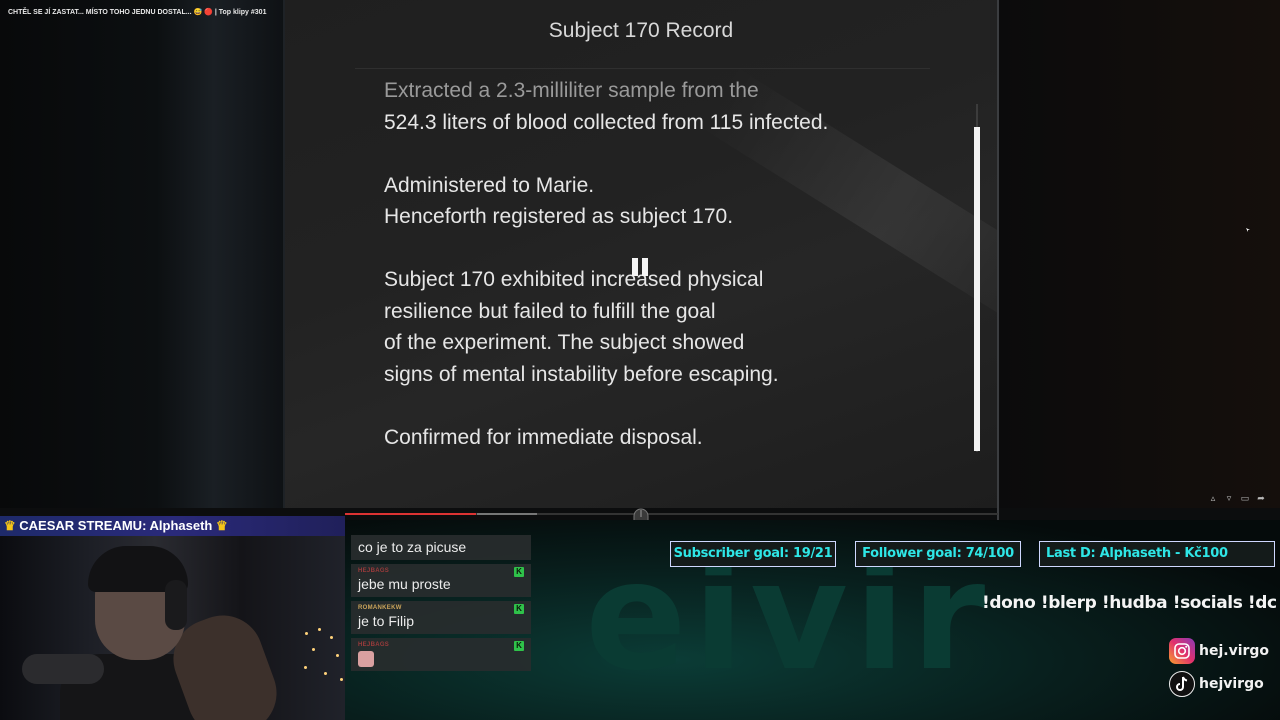 The height and width of the screenshot is (720, 1280). Describe the element at coordinates (543, 437) in the screenshot. I see `document-line: Confirmed for immediate disposal.` at that location.